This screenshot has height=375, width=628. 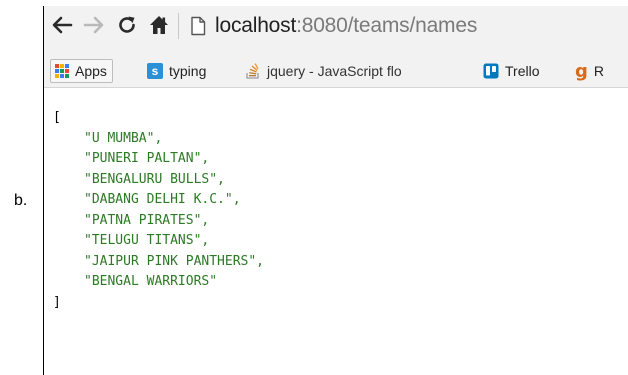 I want to click on json-string: "JAIPUR PINK PANTHERS",, so click(x=174, y=261).